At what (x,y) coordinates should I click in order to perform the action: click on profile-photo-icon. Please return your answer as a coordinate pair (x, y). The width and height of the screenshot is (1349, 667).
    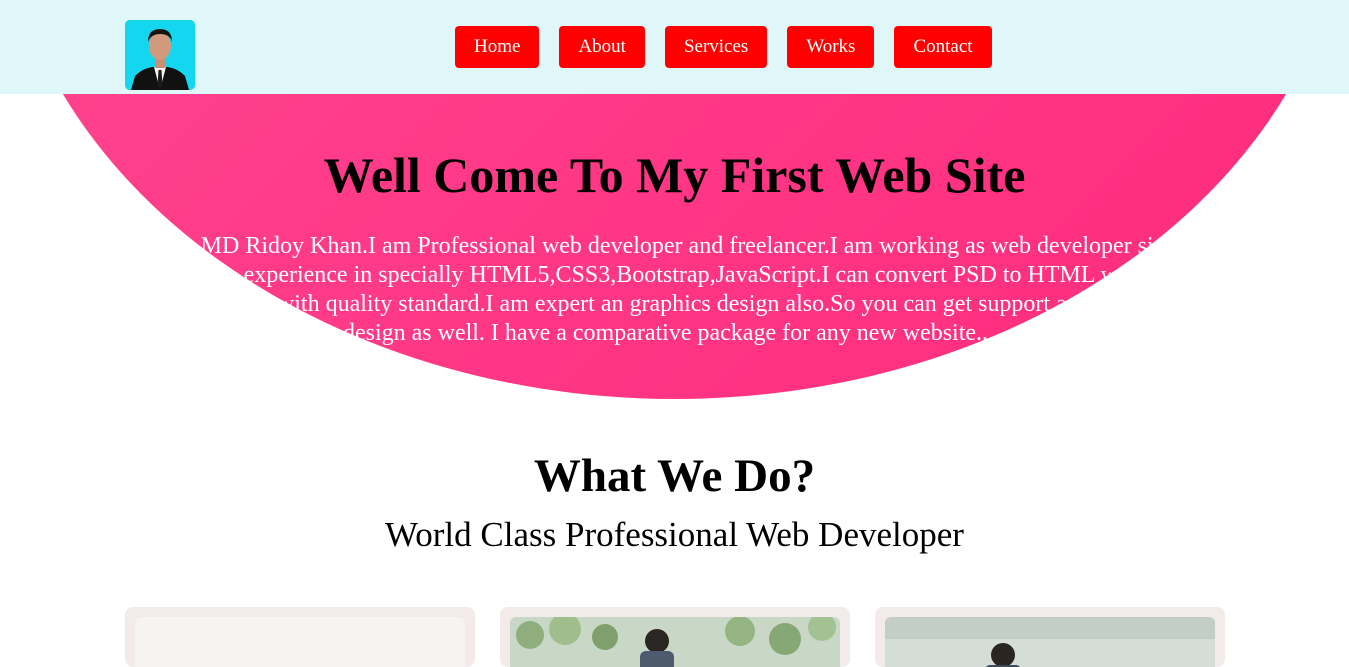
    Looking at the image, I should click on (160, 55).